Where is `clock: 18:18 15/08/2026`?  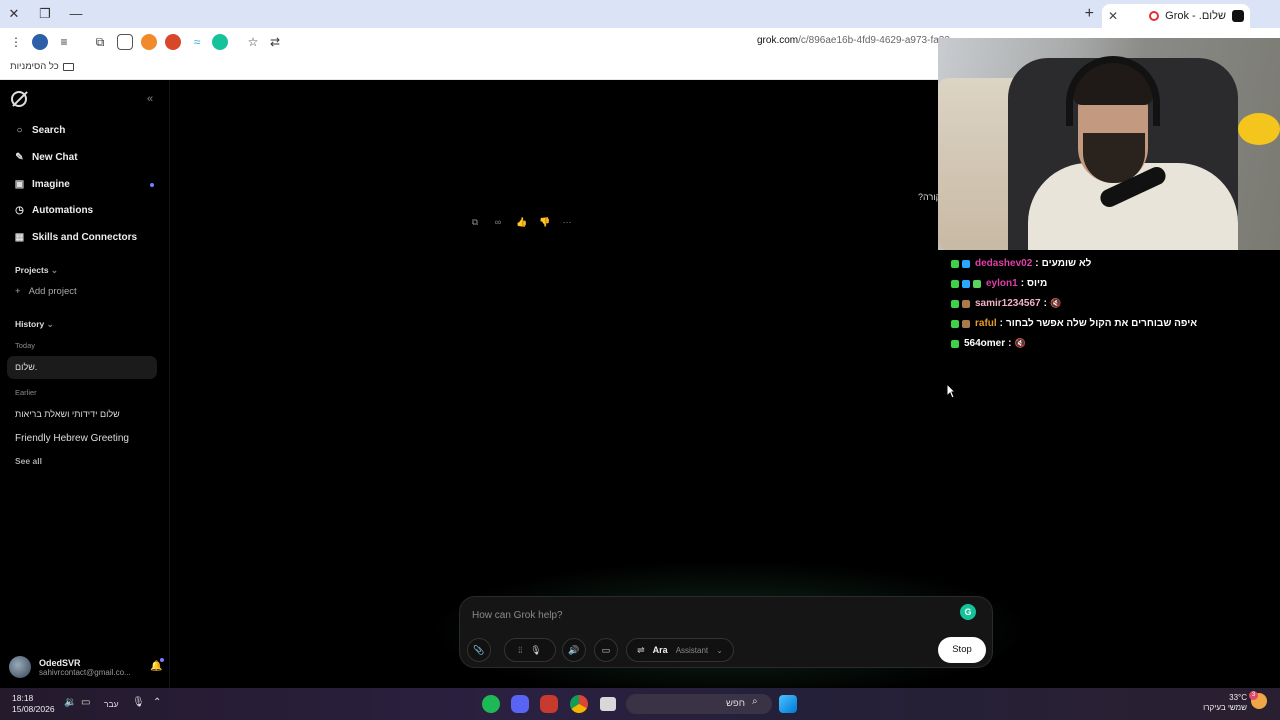
clock: 18:18 15/08/2026 is located at coordinates (33, 704).